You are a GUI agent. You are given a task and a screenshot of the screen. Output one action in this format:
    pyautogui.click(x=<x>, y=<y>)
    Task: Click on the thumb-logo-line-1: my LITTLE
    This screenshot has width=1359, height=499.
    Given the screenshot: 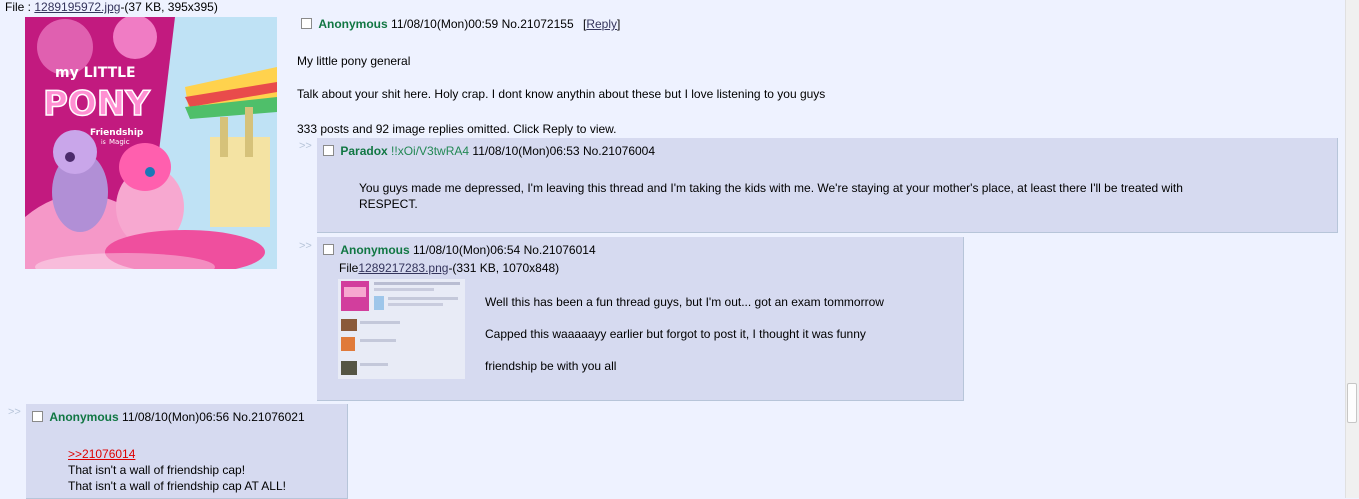 What is the action you would take?
    pyautogui.click(x=95, y=73)
    